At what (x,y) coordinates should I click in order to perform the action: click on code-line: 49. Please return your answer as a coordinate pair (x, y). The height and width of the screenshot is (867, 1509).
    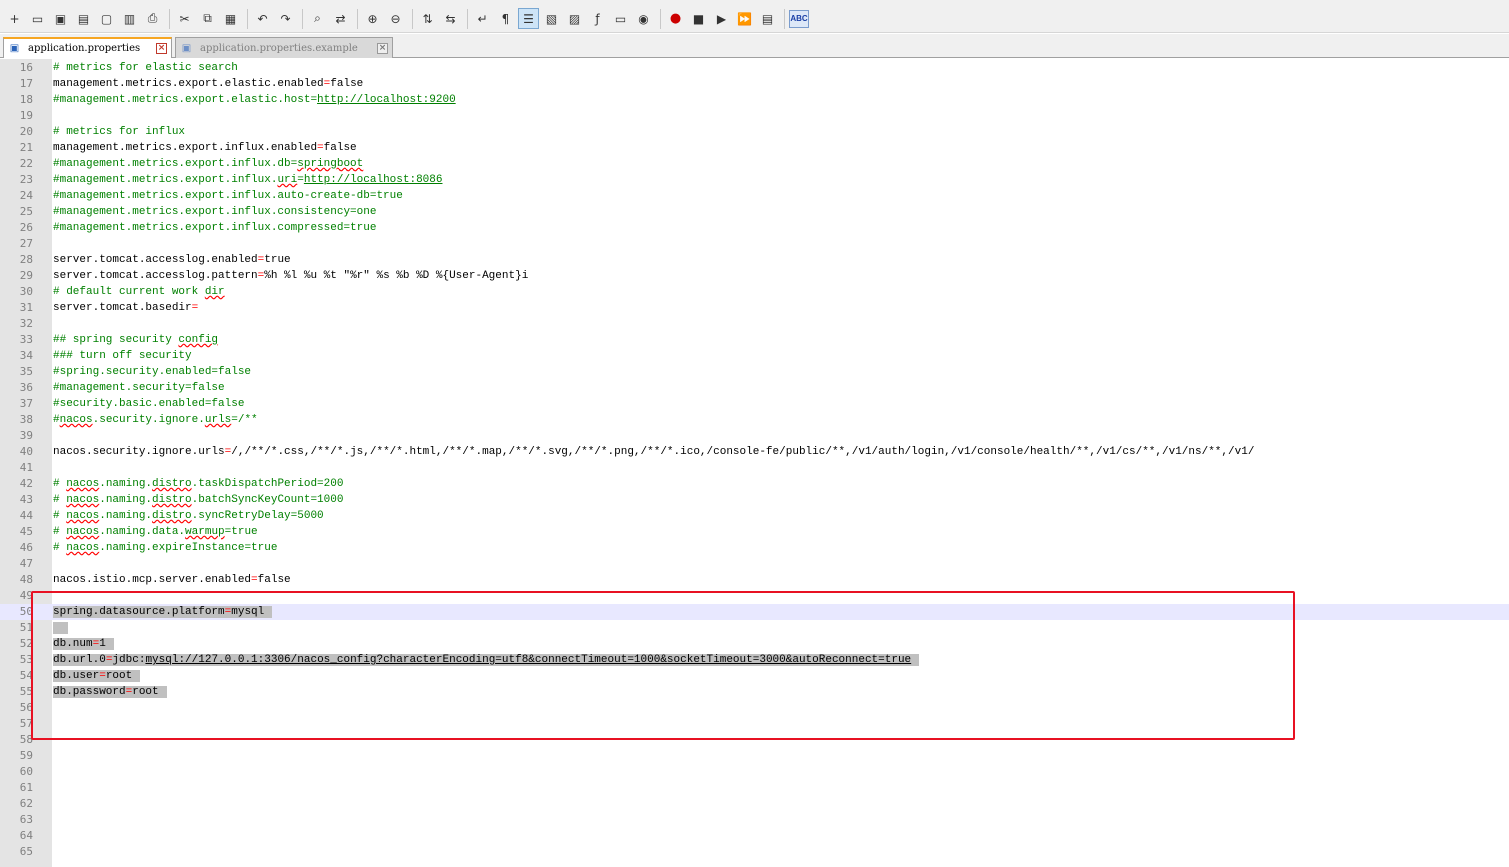
    Looking at the image, I should click on (754, 596).